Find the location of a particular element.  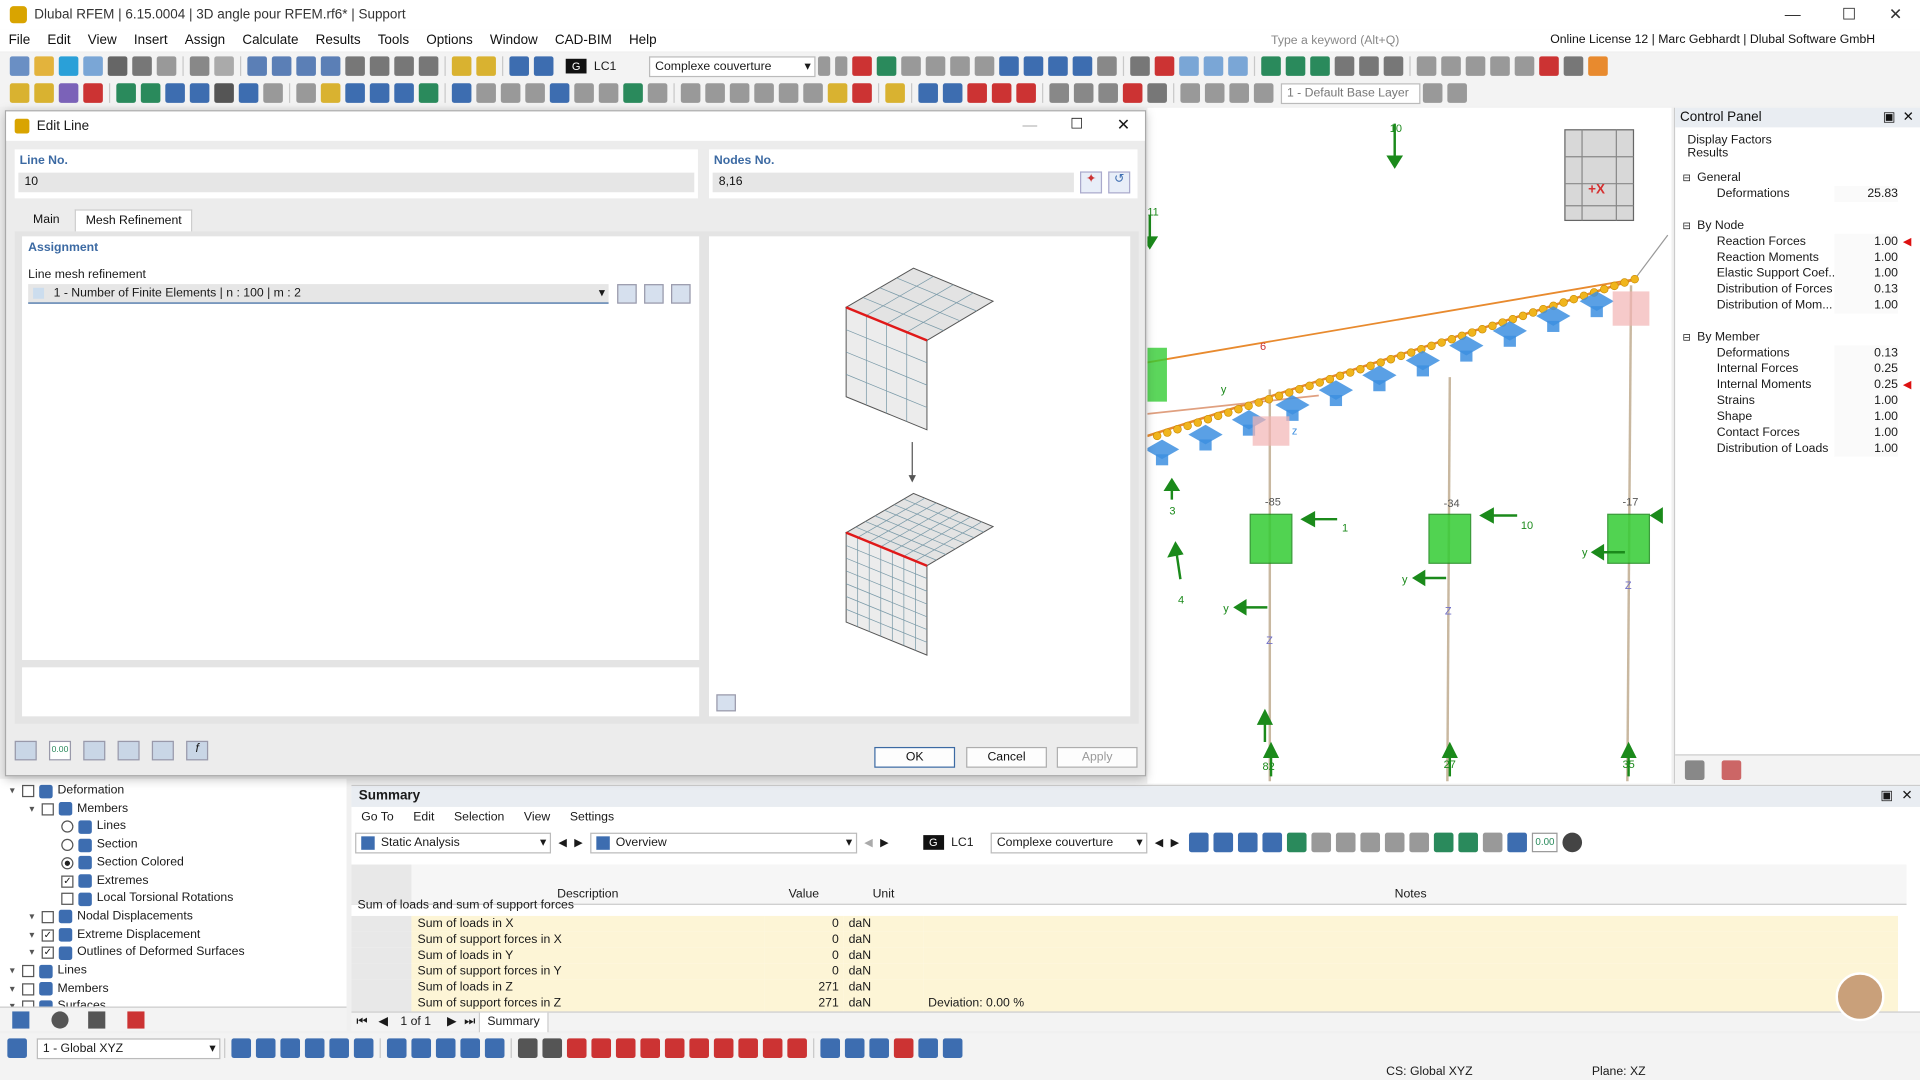

hinge-icon is located at coordinates (150, 93).